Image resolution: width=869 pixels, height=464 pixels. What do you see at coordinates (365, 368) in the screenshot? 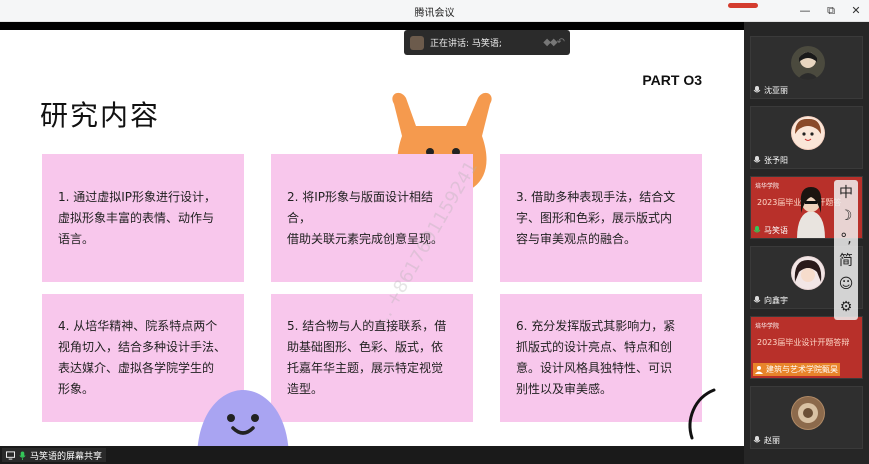
I see `card-5-line-3: 托嘉年华主题，展示特定视觉` at bounding box center [365, 368].